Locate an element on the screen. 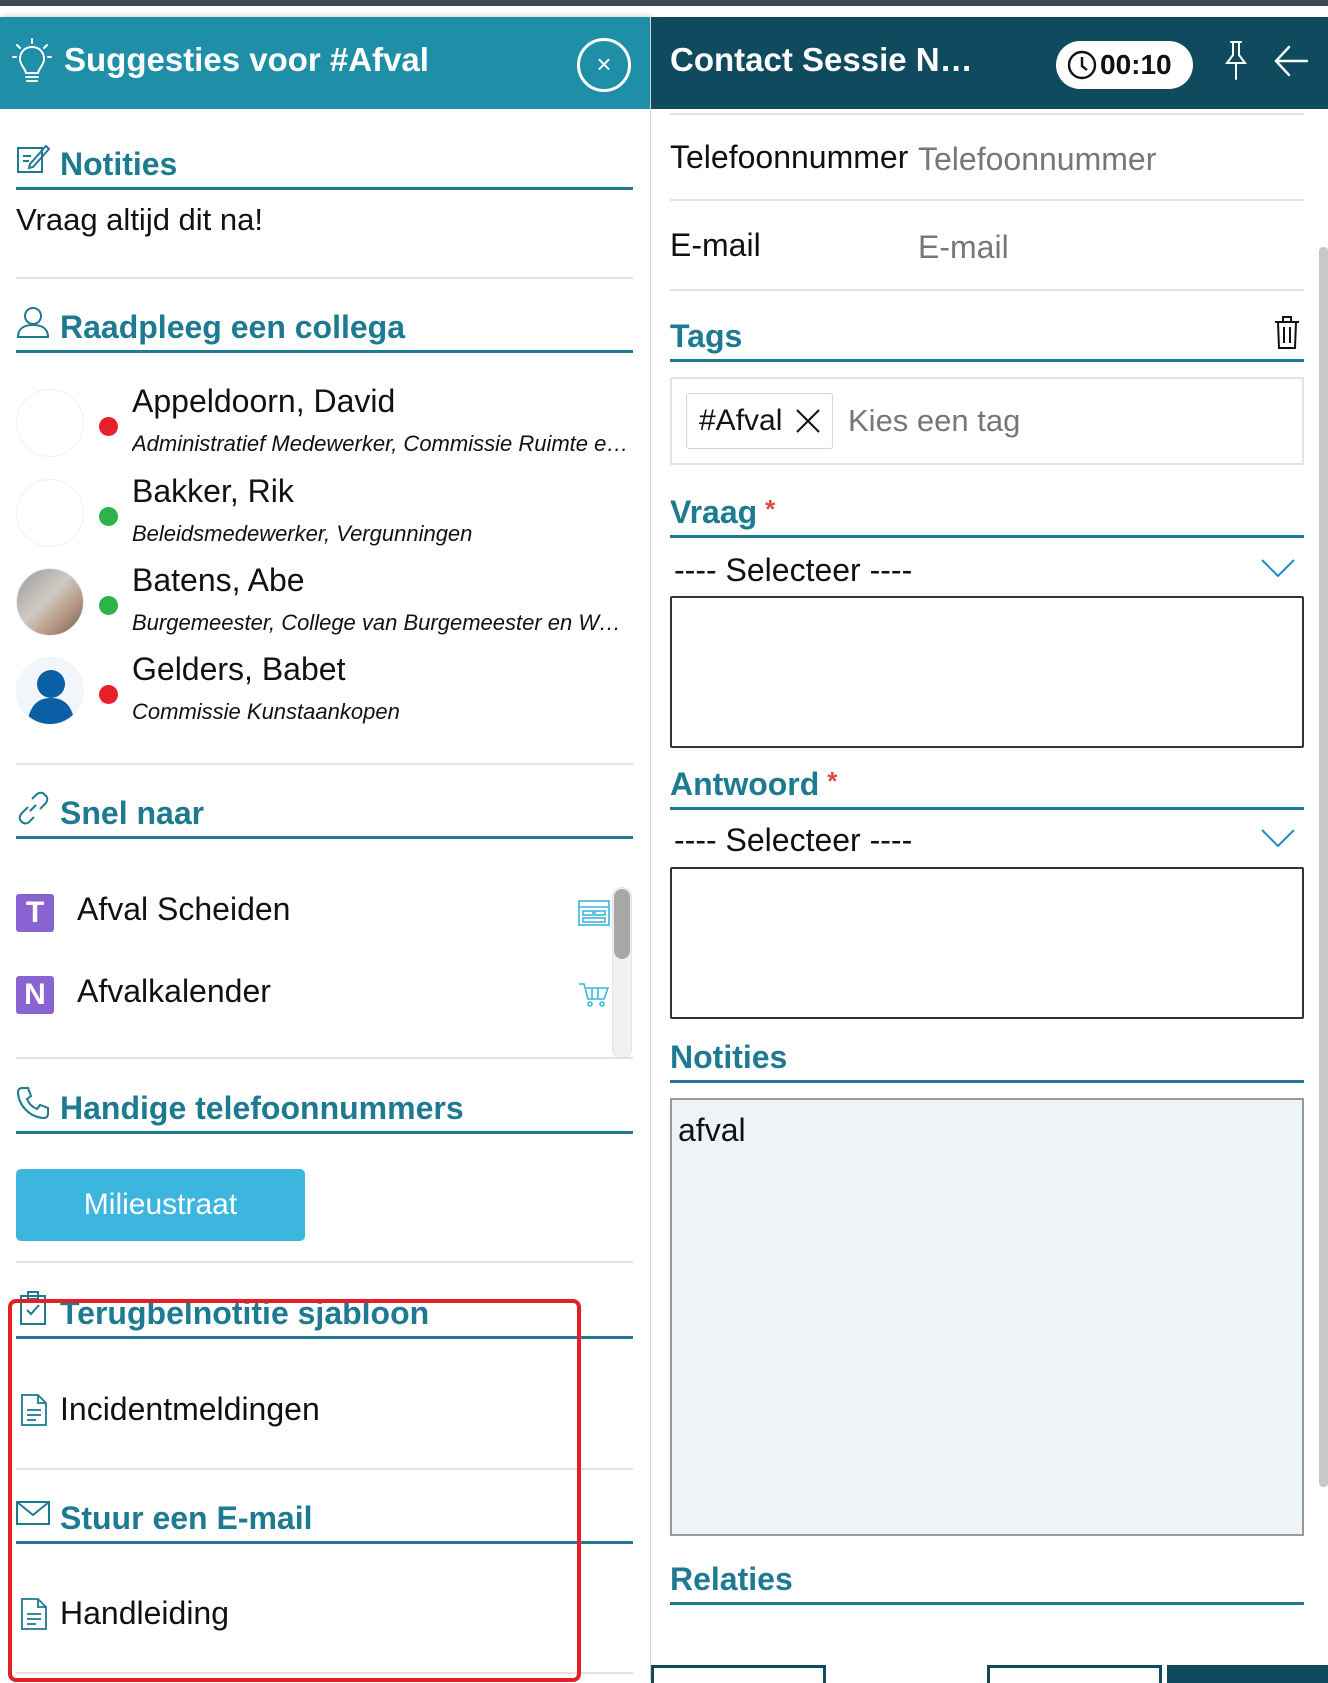  quicklink-label: Afval Scheiden is located at coordinates (184, 909).